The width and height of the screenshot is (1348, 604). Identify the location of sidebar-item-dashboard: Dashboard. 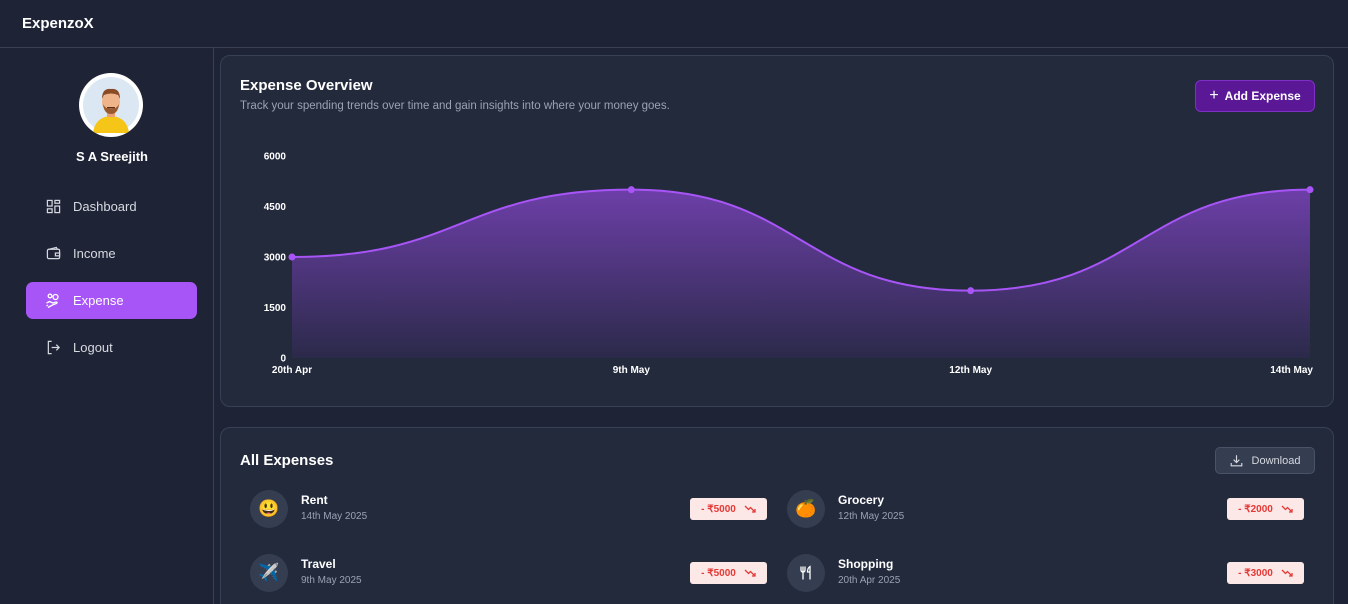
(111, 206).